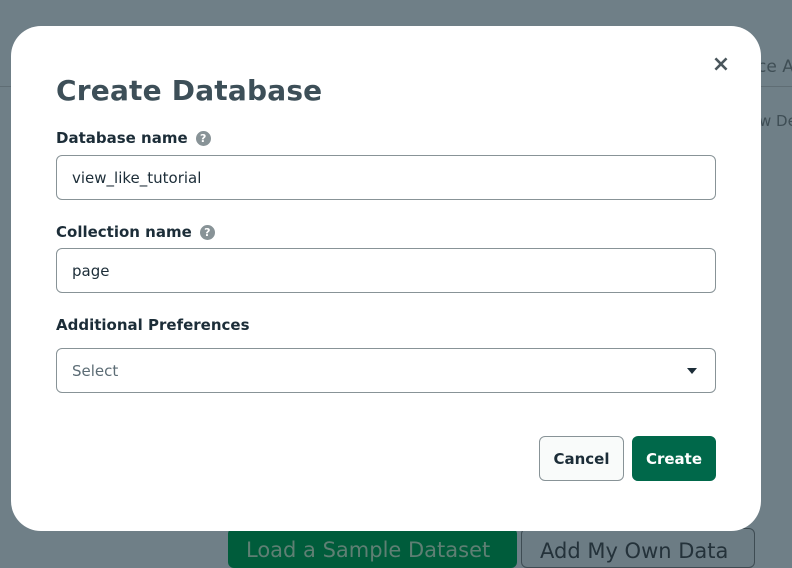 The width and height of the screenshot is (792, 568). Describe the element at coordinates (372, 548) in the screenshot. I see `load-sample-dataset-button: Load a Sample Dataset` at that location.